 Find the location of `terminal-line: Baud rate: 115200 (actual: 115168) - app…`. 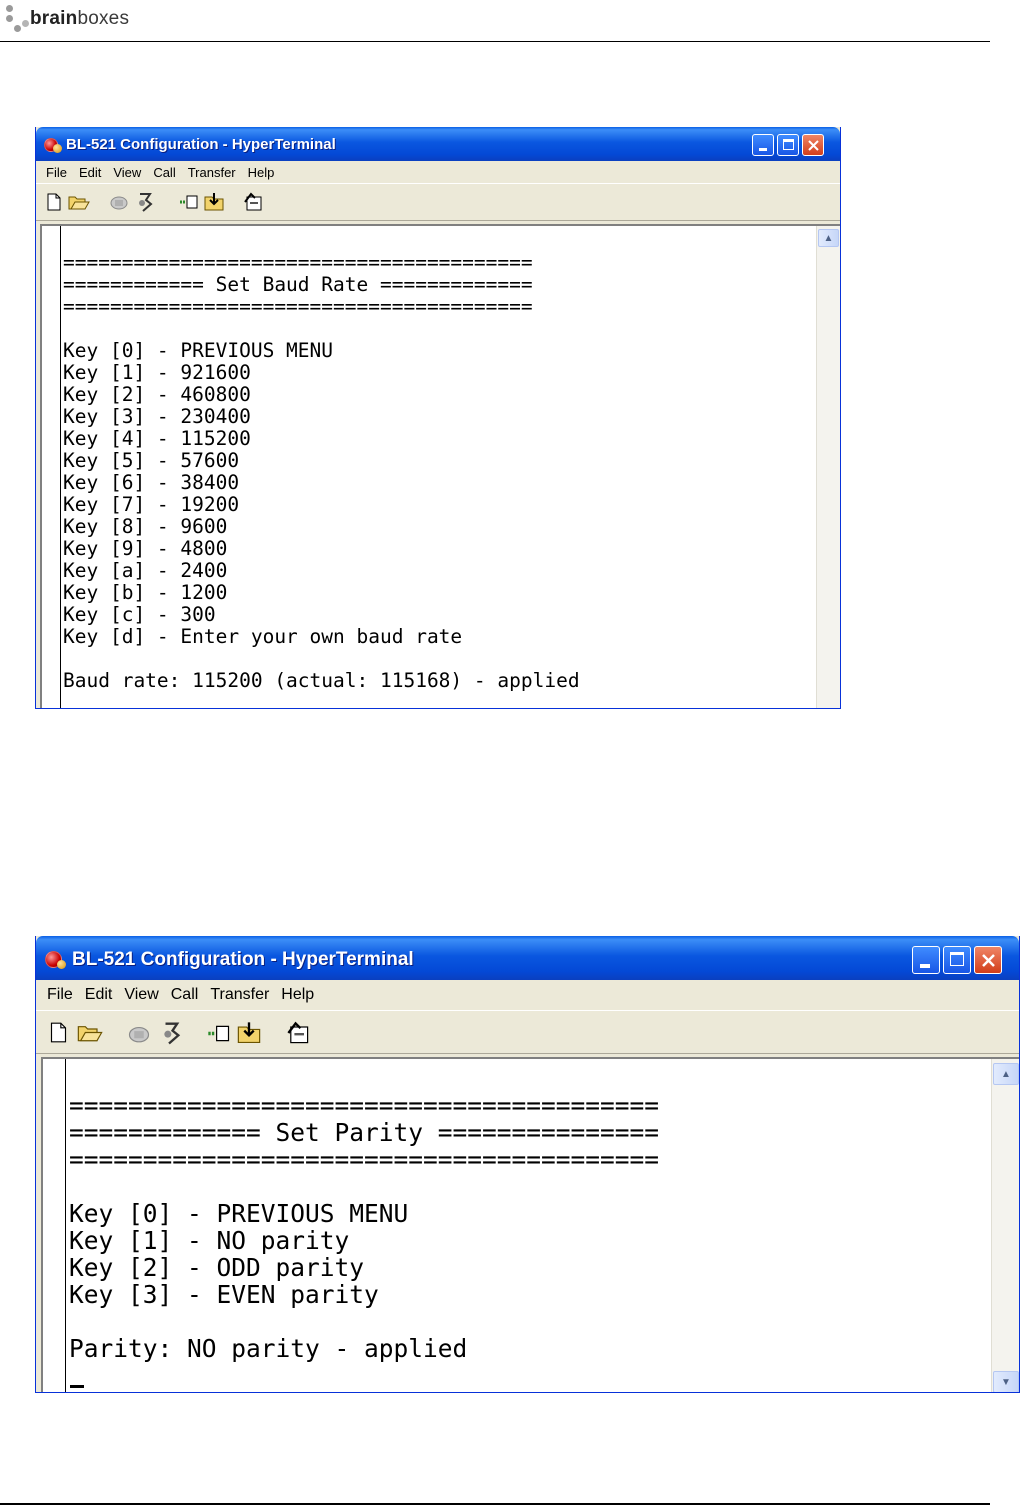

terminal-line: Baud rate: 115200 (actual: 115168) - app… is located at coordinates (321, 680).